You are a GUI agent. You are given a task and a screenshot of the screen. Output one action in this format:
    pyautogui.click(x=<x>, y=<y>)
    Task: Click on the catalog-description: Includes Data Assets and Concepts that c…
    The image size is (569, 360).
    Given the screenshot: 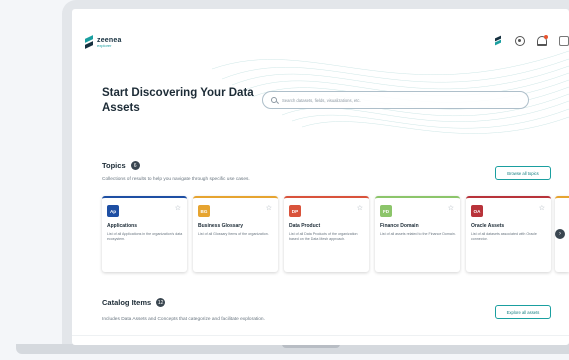 What is the action you would take?
    pyautogui.click(x=183, y=319)
    